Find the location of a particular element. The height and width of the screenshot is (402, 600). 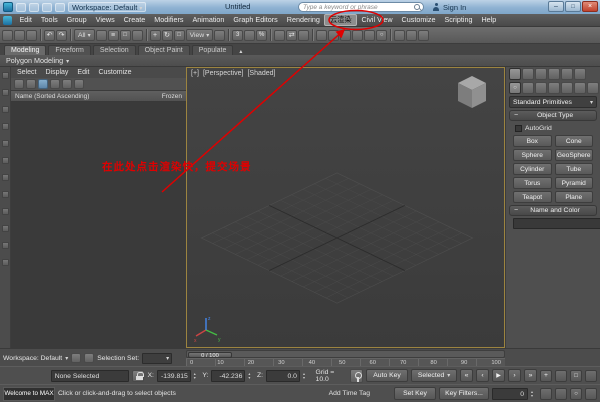

viewport-shading-menu: [Shaded] is located at coordinates (261, 73).